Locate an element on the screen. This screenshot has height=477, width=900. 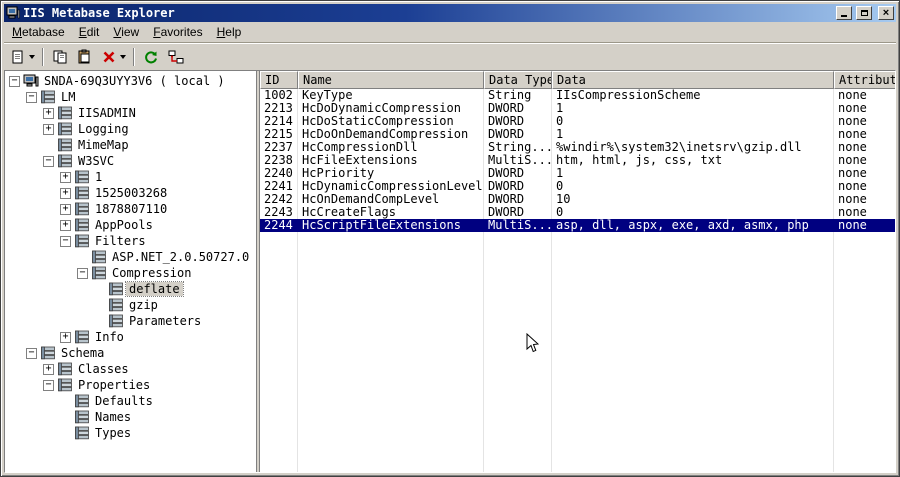
maximize-button is located at coordinates (864, 13).